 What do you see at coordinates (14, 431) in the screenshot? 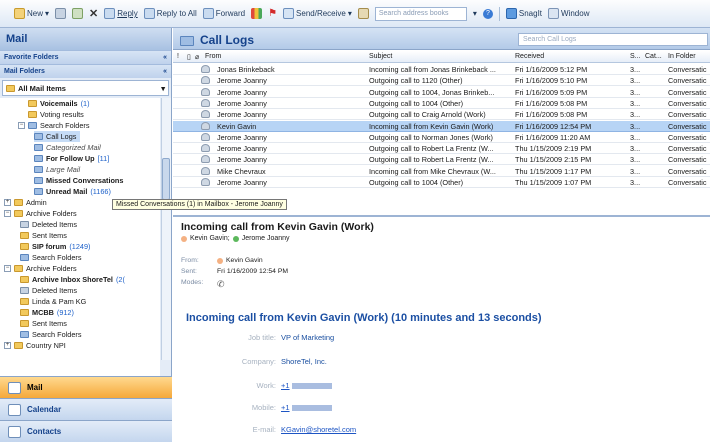
I see `contacts-icon` at bounding box center [14, 431].